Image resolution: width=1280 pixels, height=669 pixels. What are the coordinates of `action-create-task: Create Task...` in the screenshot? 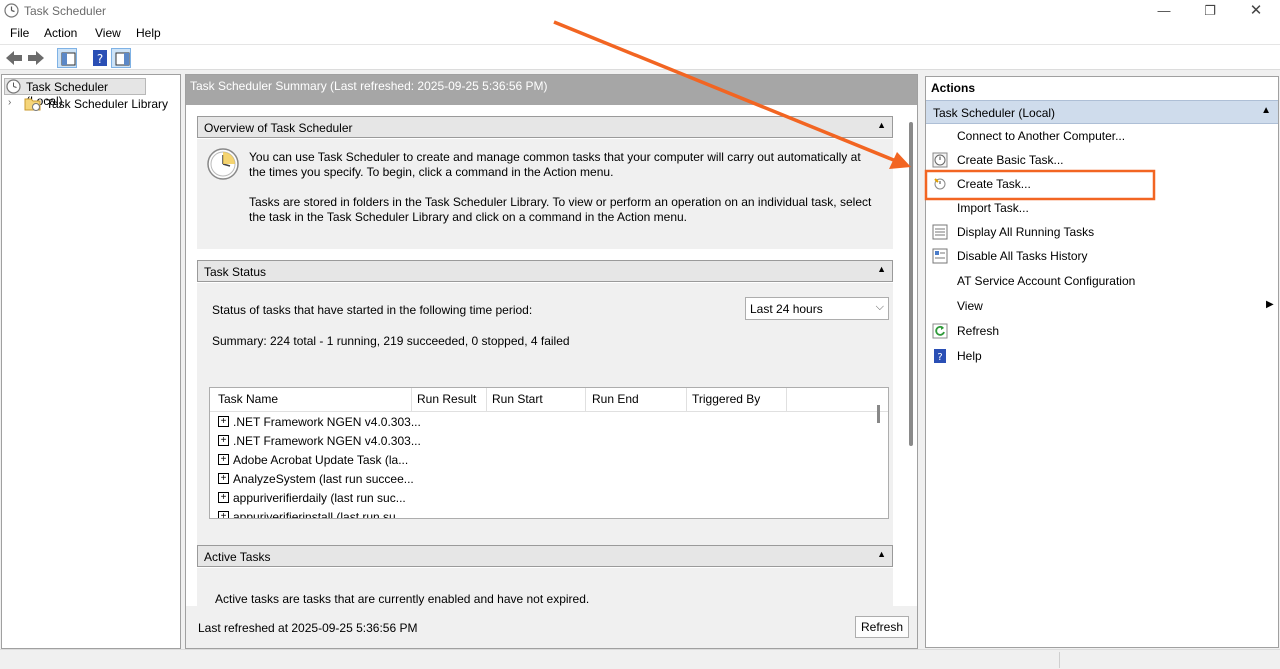 It's located at (1102, 185).